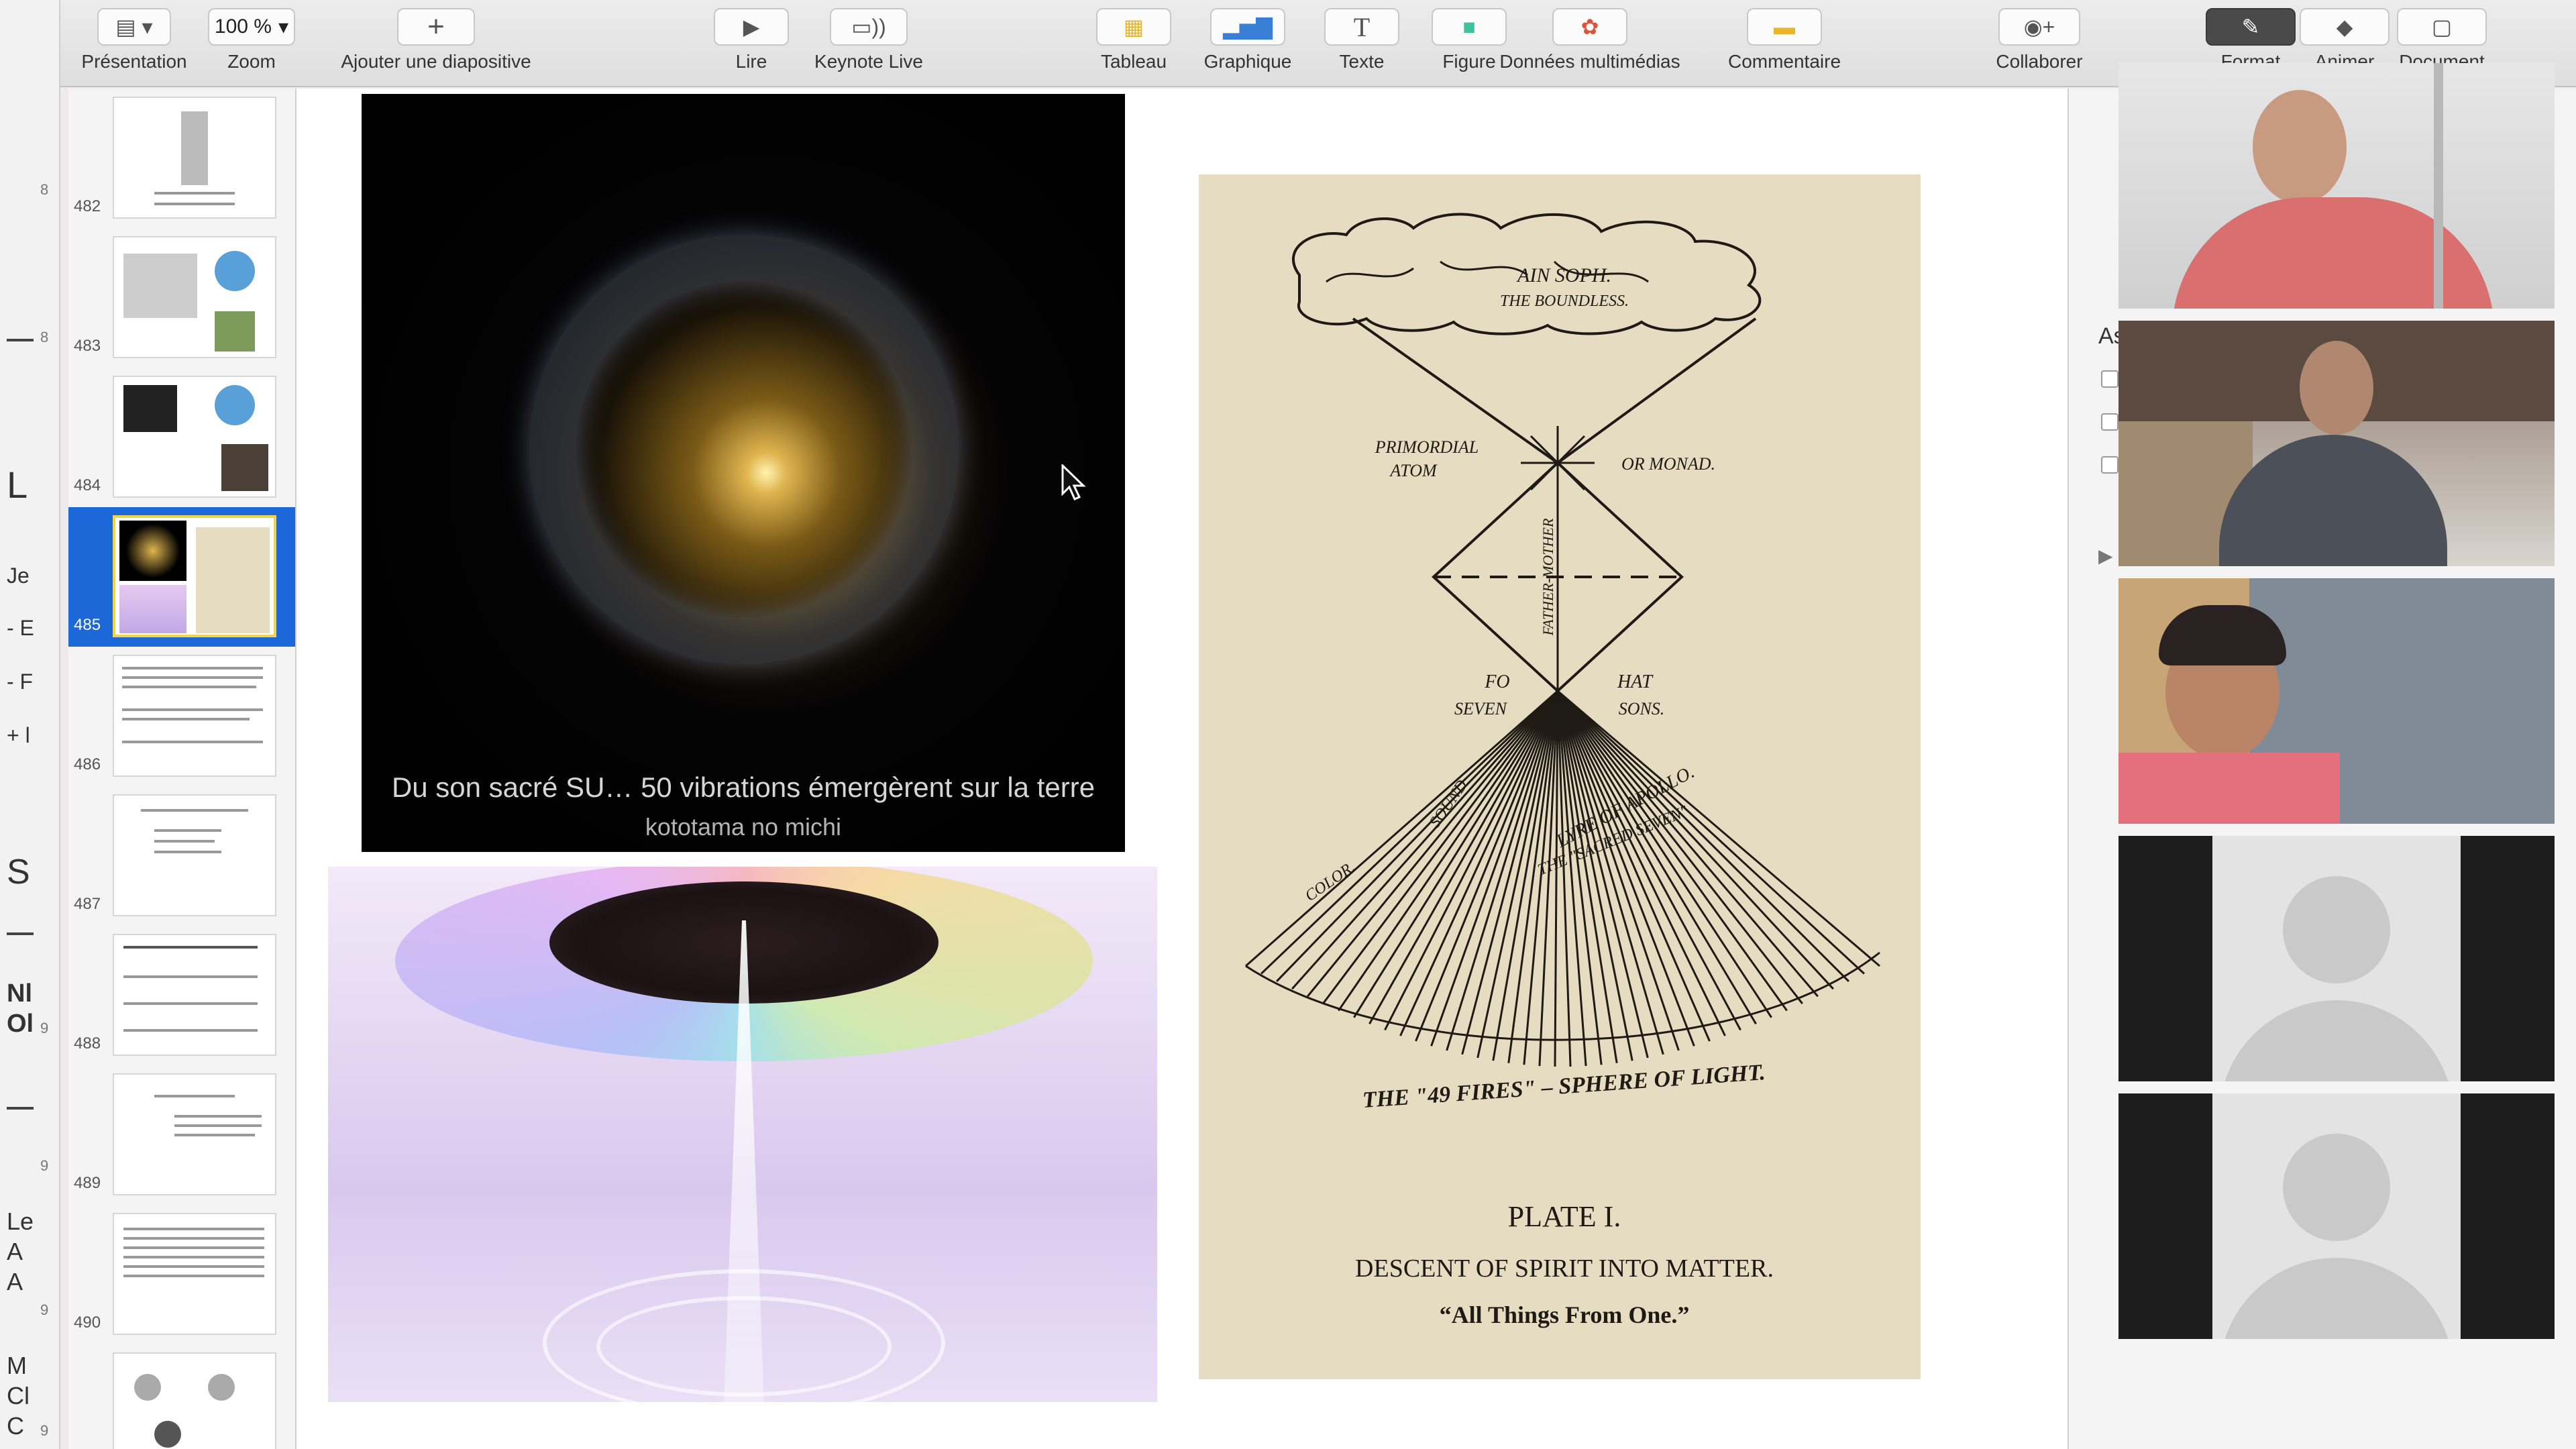  What do you see at coordinates (1247, 61) in the screenshot?
I see `chart-label: Graphique` at bounding box center [1247, 61].